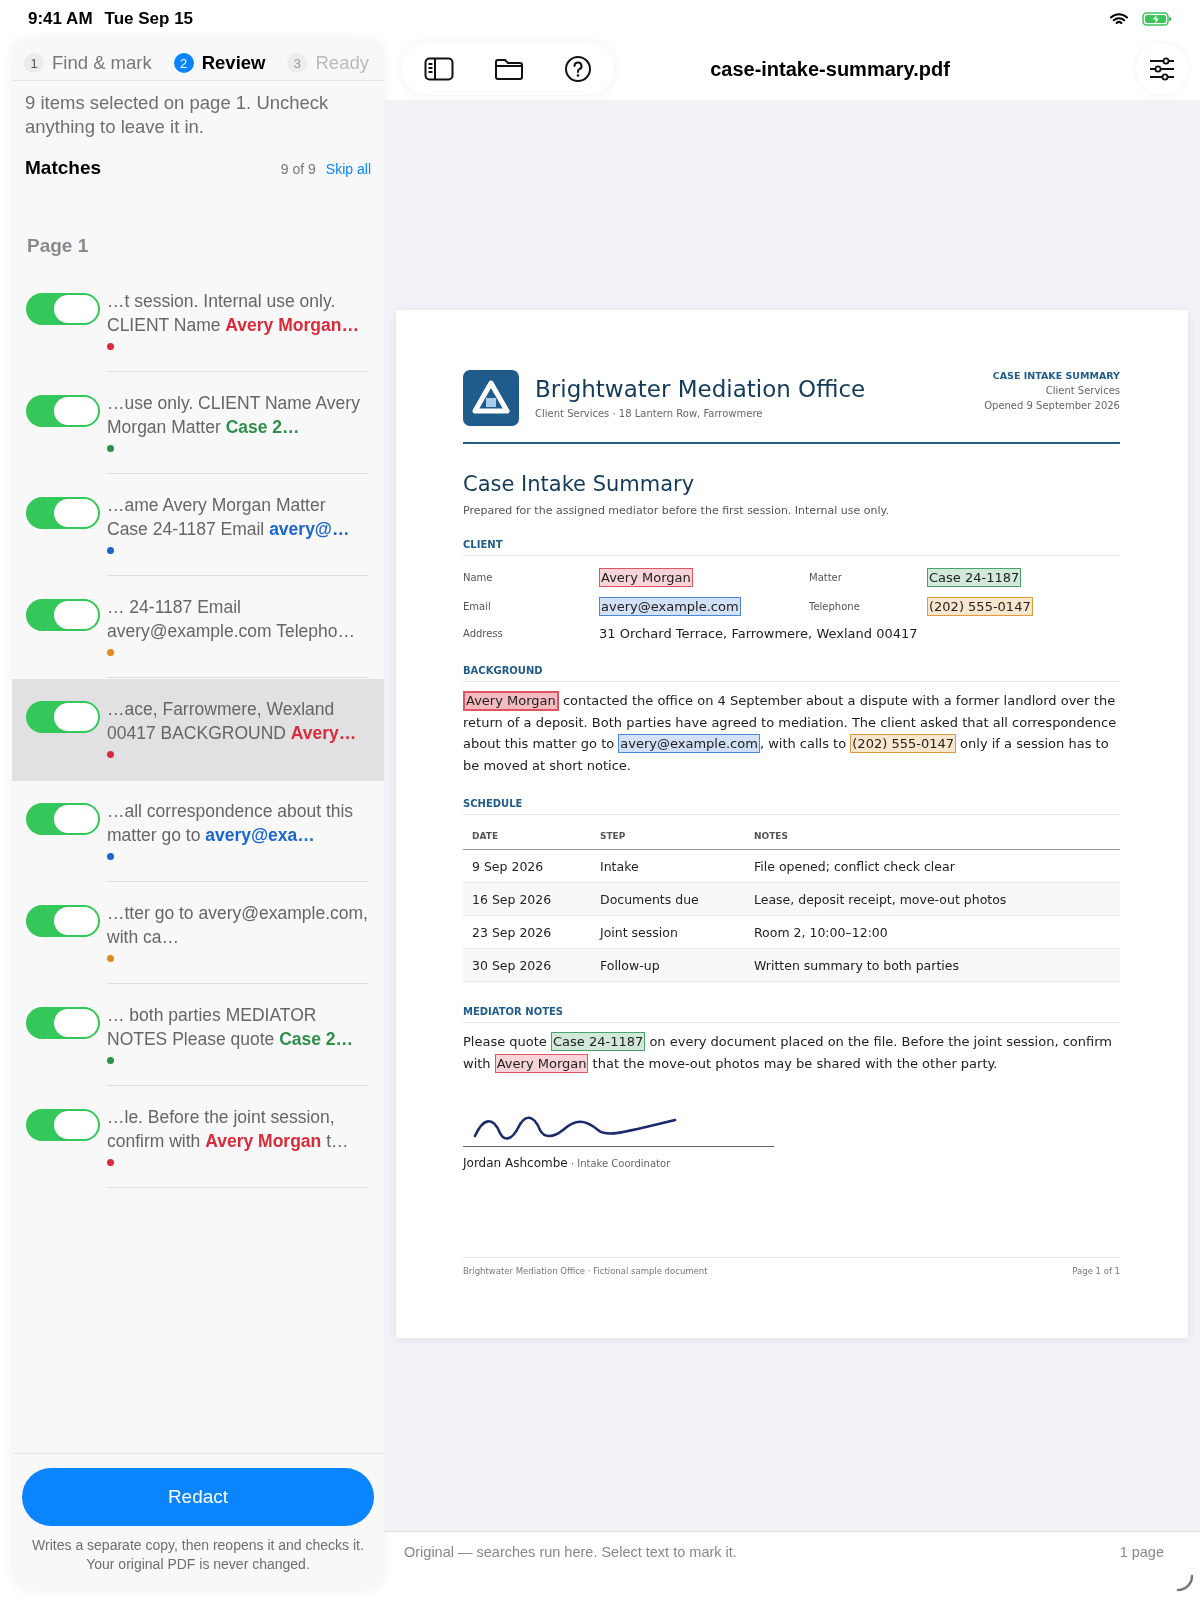 The image size is (1200, 1600). Describe the element at coordinates (483, 633) in the screenshot. I see `field-label: Address` at that location.